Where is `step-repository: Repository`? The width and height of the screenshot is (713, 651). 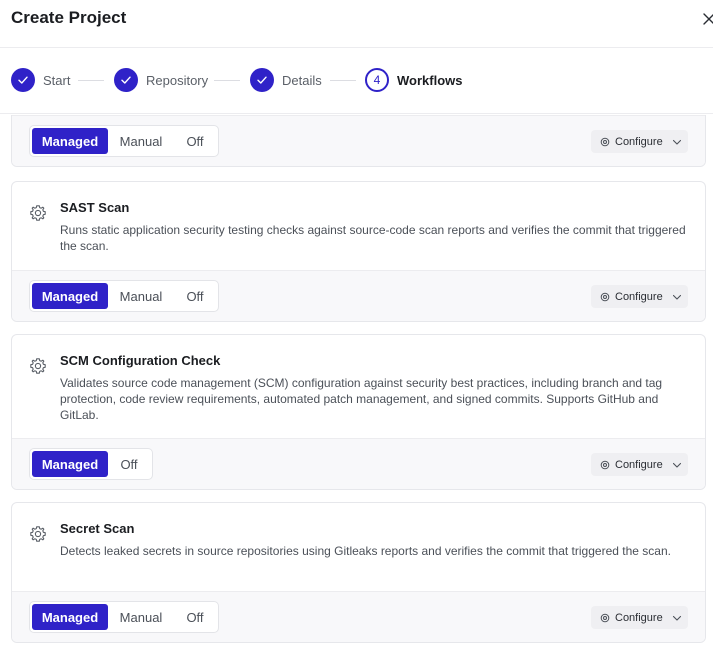 step-repository: Repository is located at coordinates (161, 80).